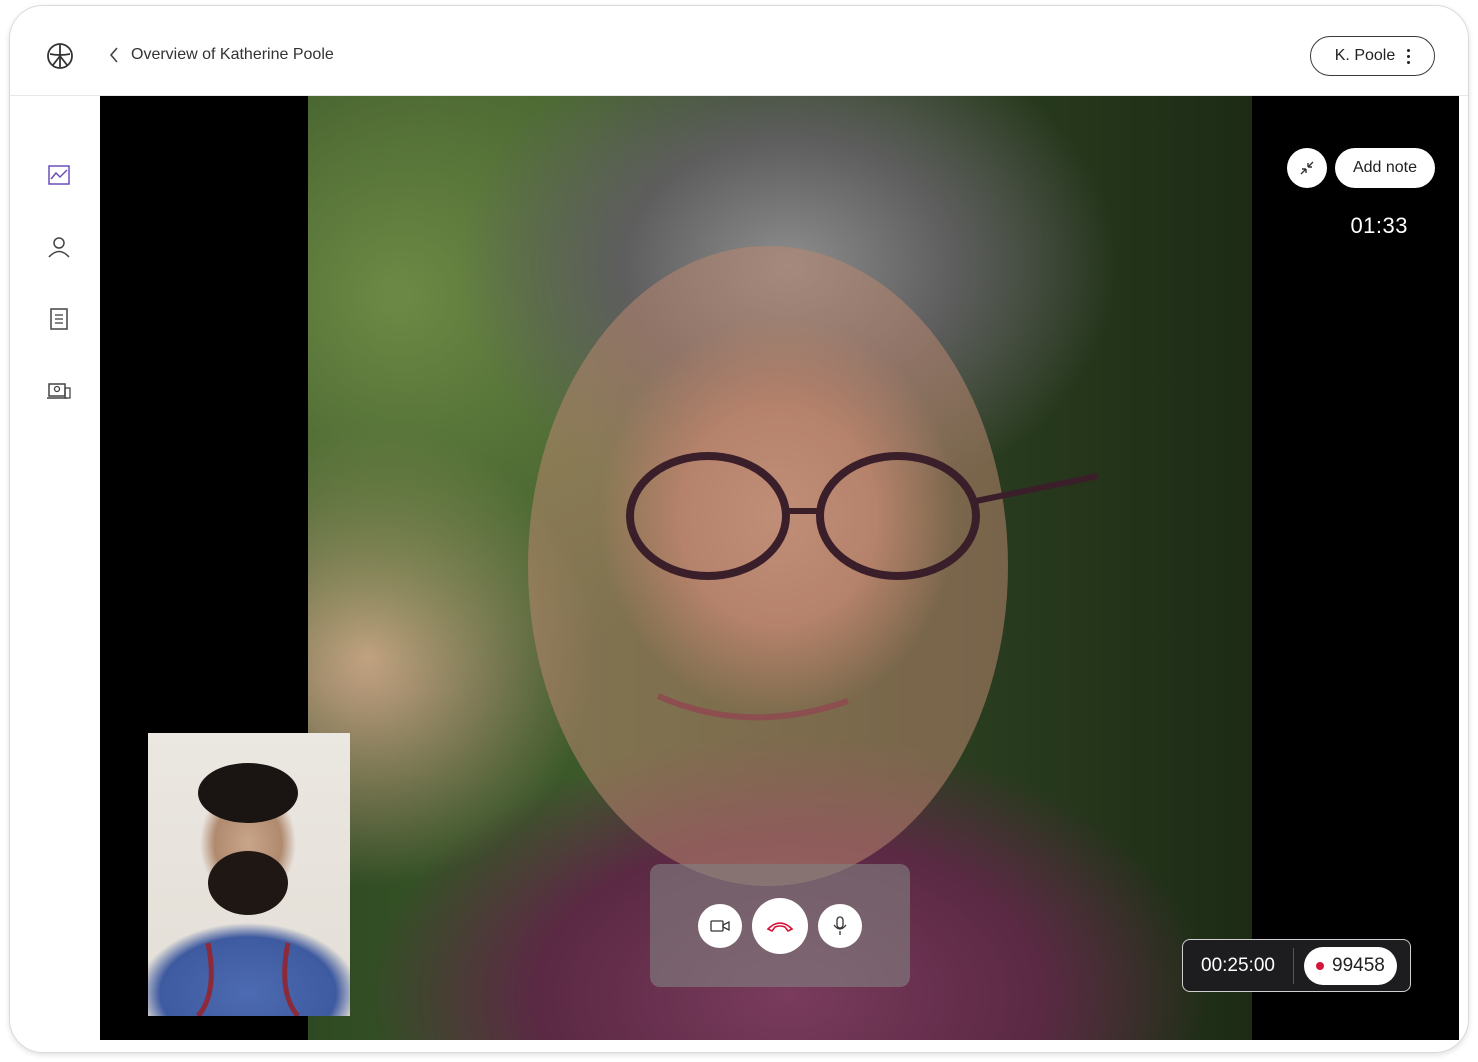  I want to click on minimize-button, so click(1306, 168).